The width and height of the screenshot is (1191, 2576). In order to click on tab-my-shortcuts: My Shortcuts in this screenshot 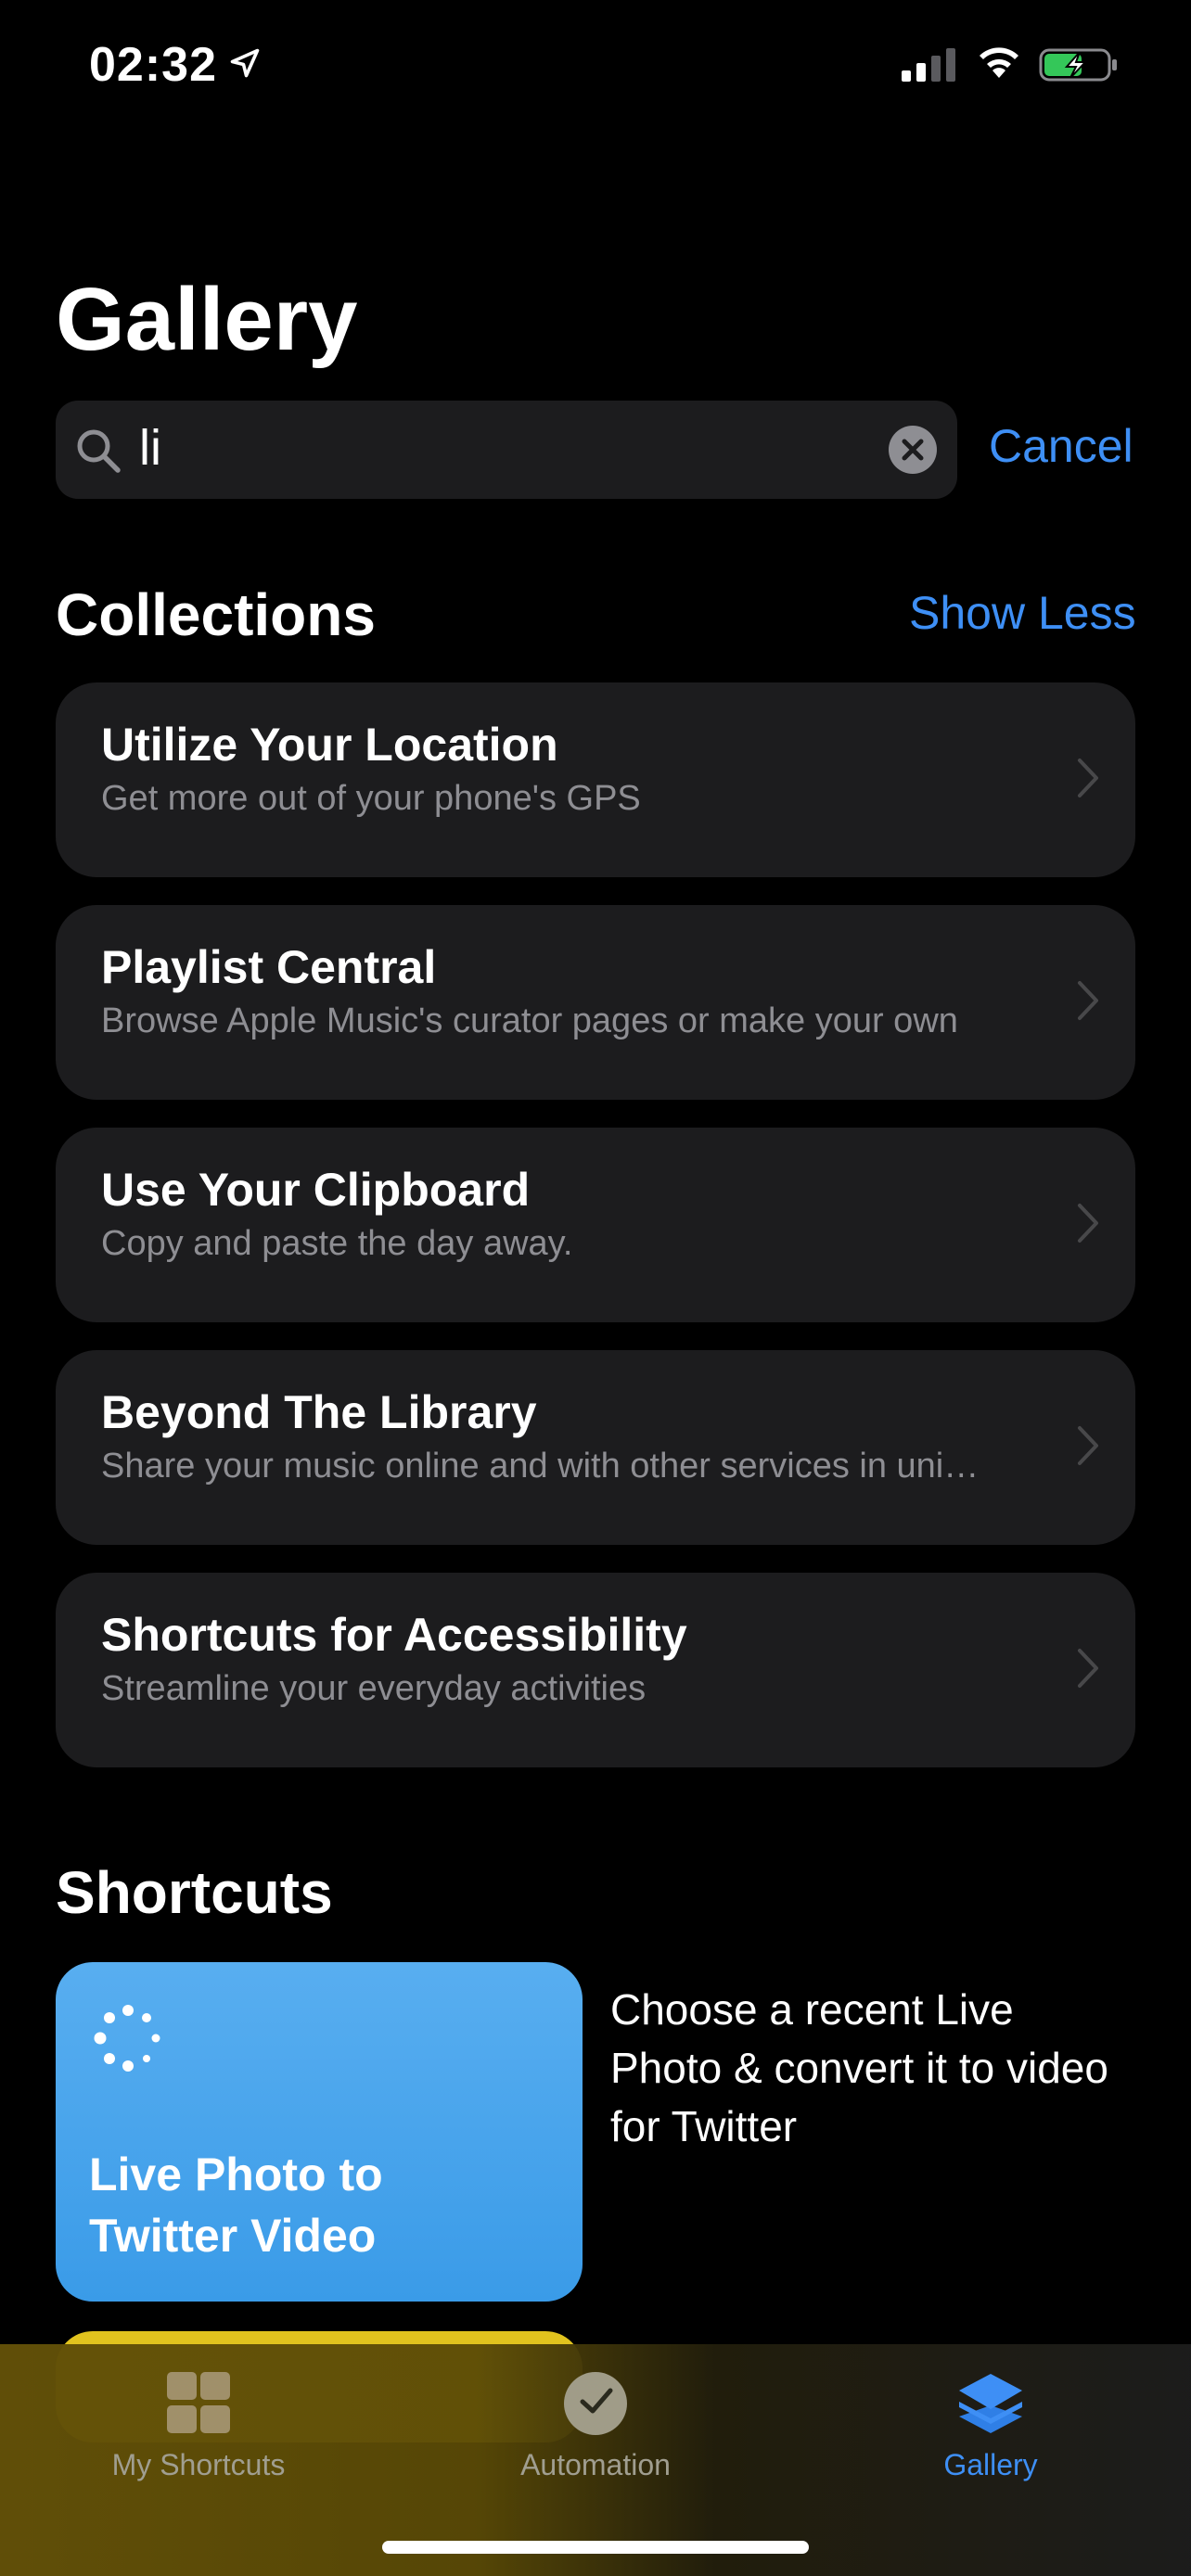, I will do `click(198, 2425)`.